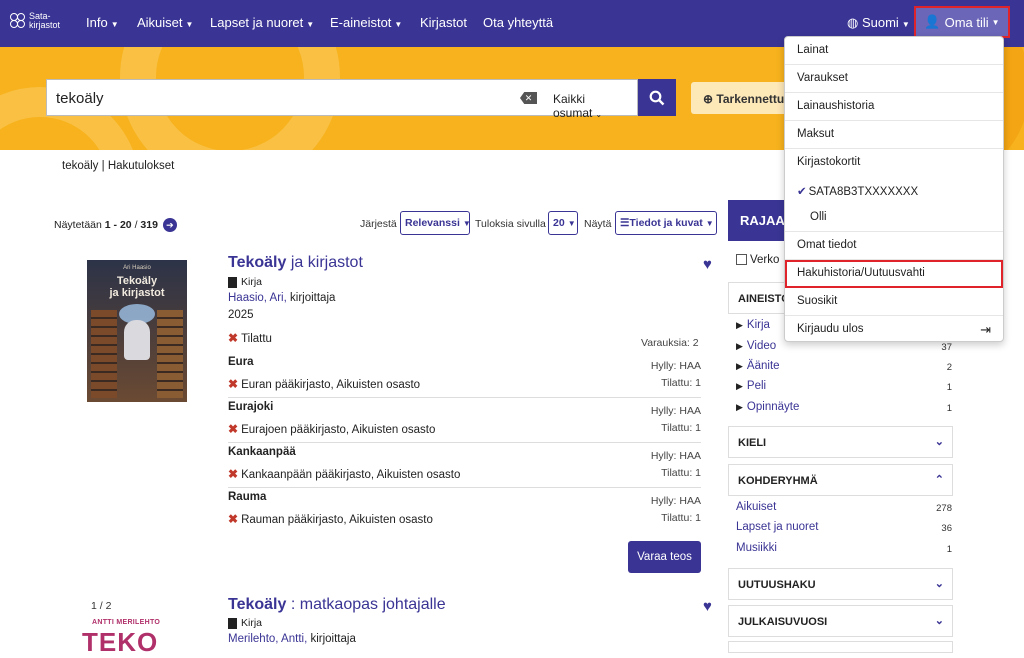 Image resolution: width=1024 pixels, height=658 pixels. Describe the element at coordinates (756, 507) in the screenshot. I see `facet-item-label: Aikuiset` at that location.